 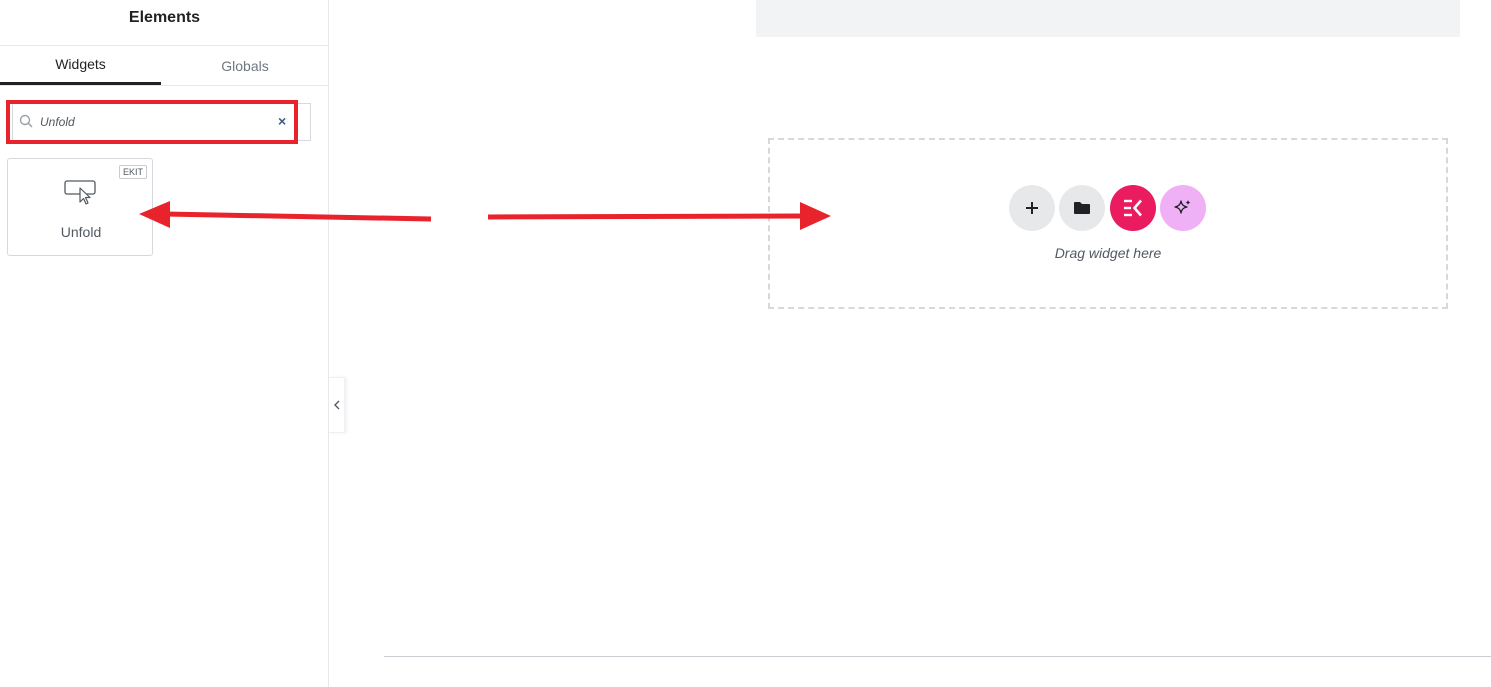 I want to click on search-input, so click(x=155, y=122).